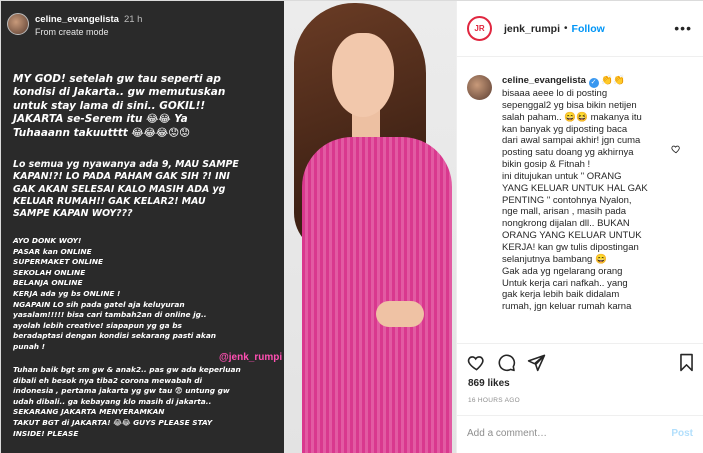 The width and height of the screenshot is (703, 453). I want to click on comment-icon, so click(506, 362).